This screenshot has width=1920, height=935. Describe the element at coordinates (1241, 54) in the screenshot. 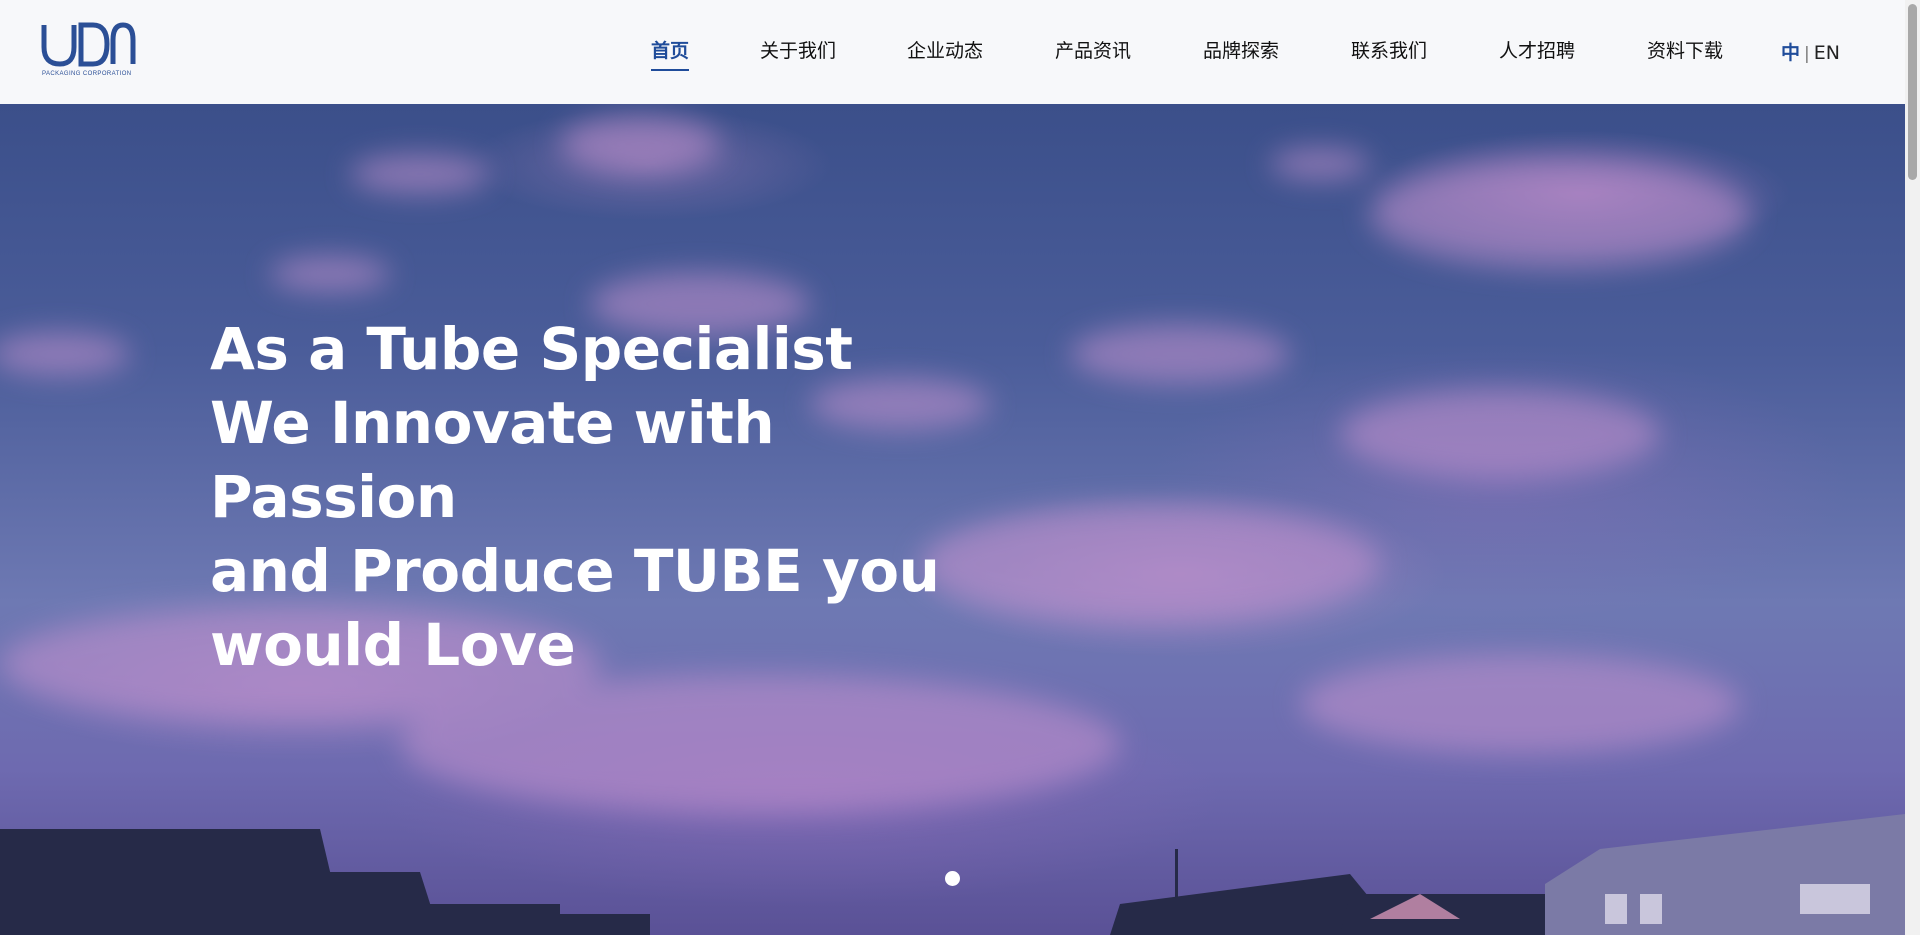

I see `nav-brand: 品牌探索` at that location.